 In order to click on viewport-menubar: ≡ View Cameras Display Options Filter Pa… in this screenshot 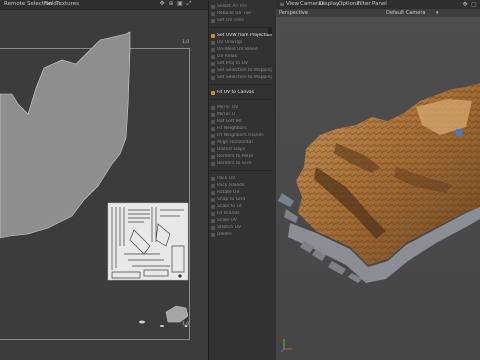, I will do `click(378, 4)`.